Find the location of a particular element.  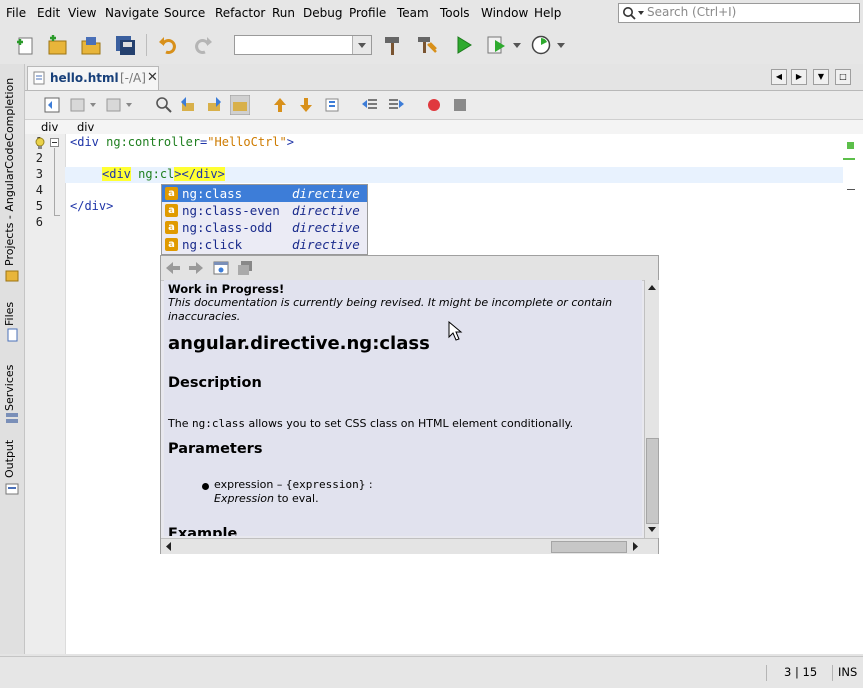

files-tab: Files is located at coordinates (9, 314).